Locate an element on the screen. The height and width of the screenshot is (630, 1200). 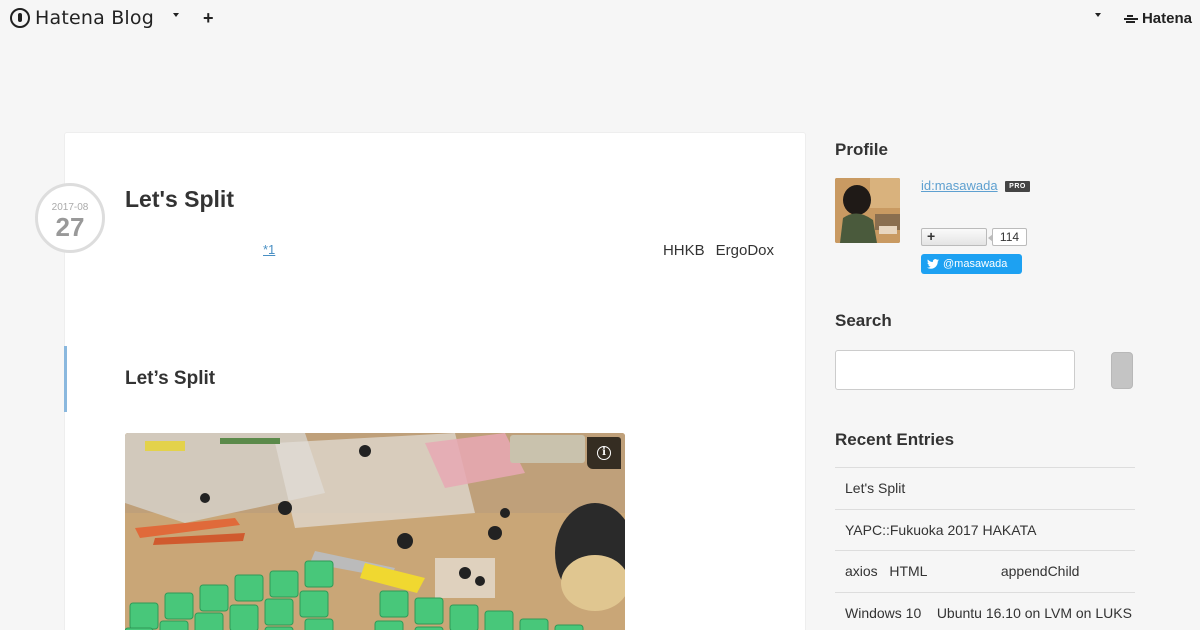
profile-avatar is located at coordinates (867, 210).